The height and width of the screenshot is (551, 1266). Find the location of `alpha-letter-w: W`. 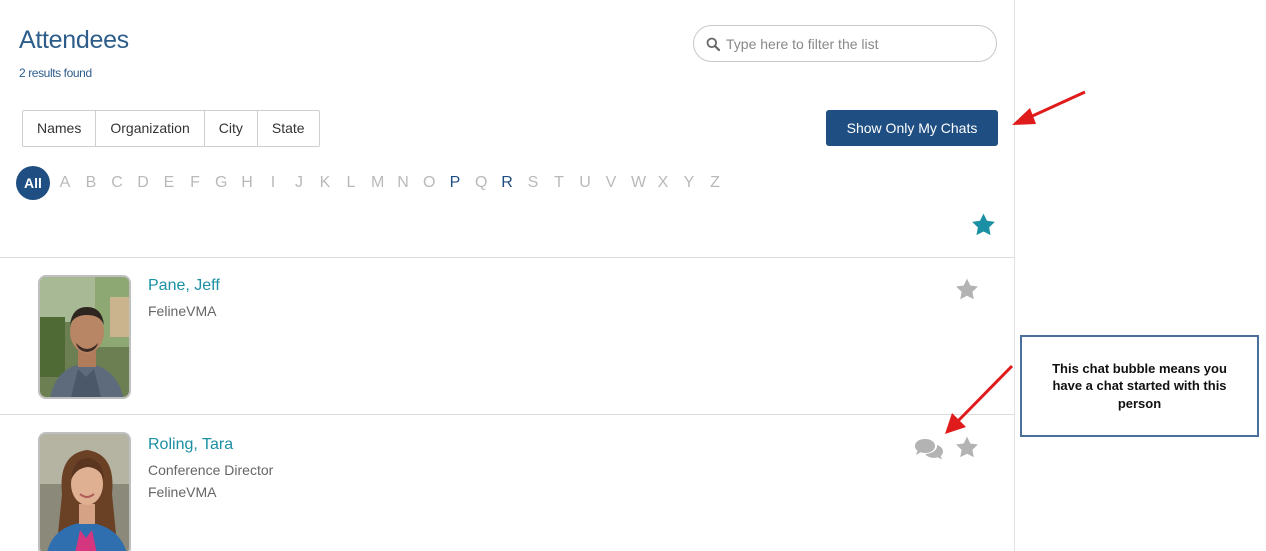

alpha-letter-w: W is located at coordinates (638, 183).